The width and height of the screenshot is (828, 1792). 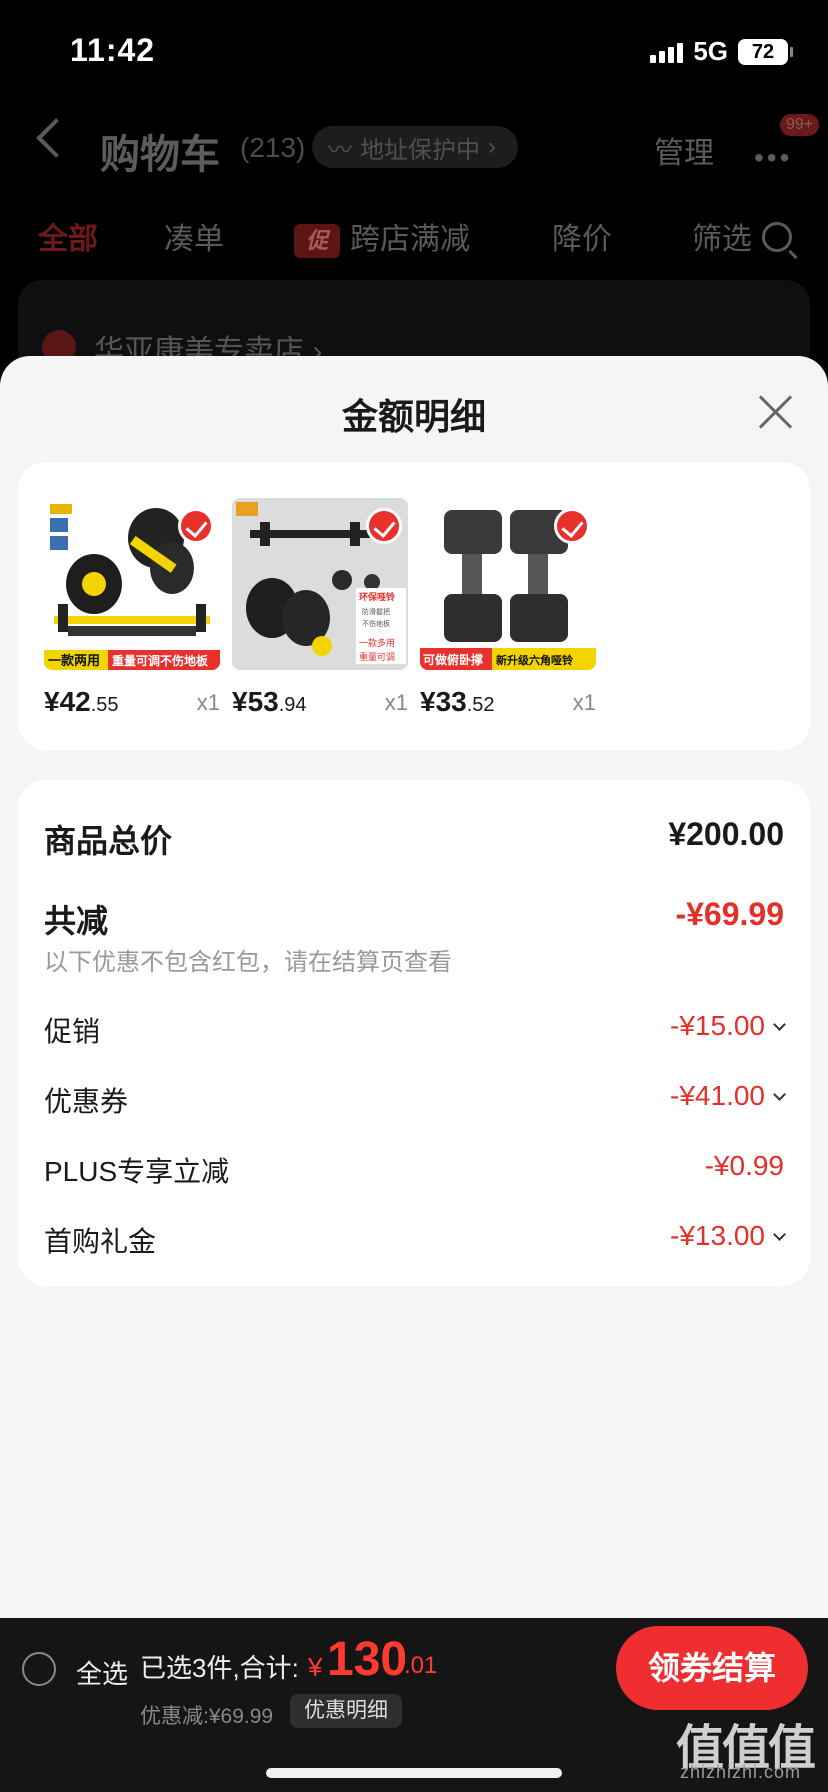 I want to click on manage-button: 管理, so click(x=684, y=150).